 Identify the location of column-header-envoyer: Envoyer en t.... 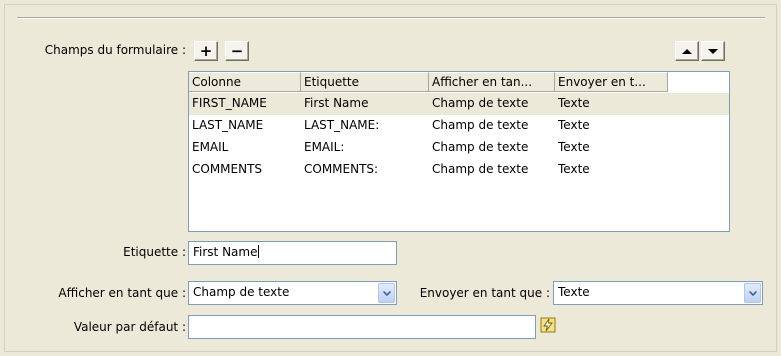
(611, 82).